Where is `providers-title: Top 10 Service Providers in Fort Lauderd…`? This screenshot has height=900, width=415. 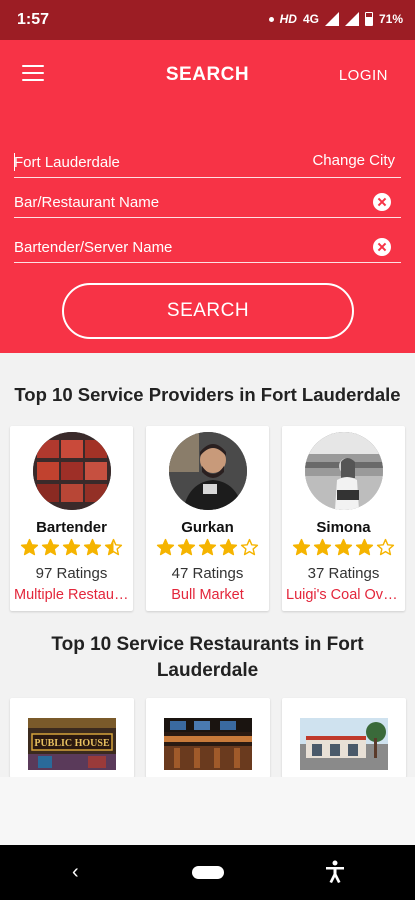
providers-title: Top 10 Service Providers in Fort Lauderd… is located at coordinates (207, 394).